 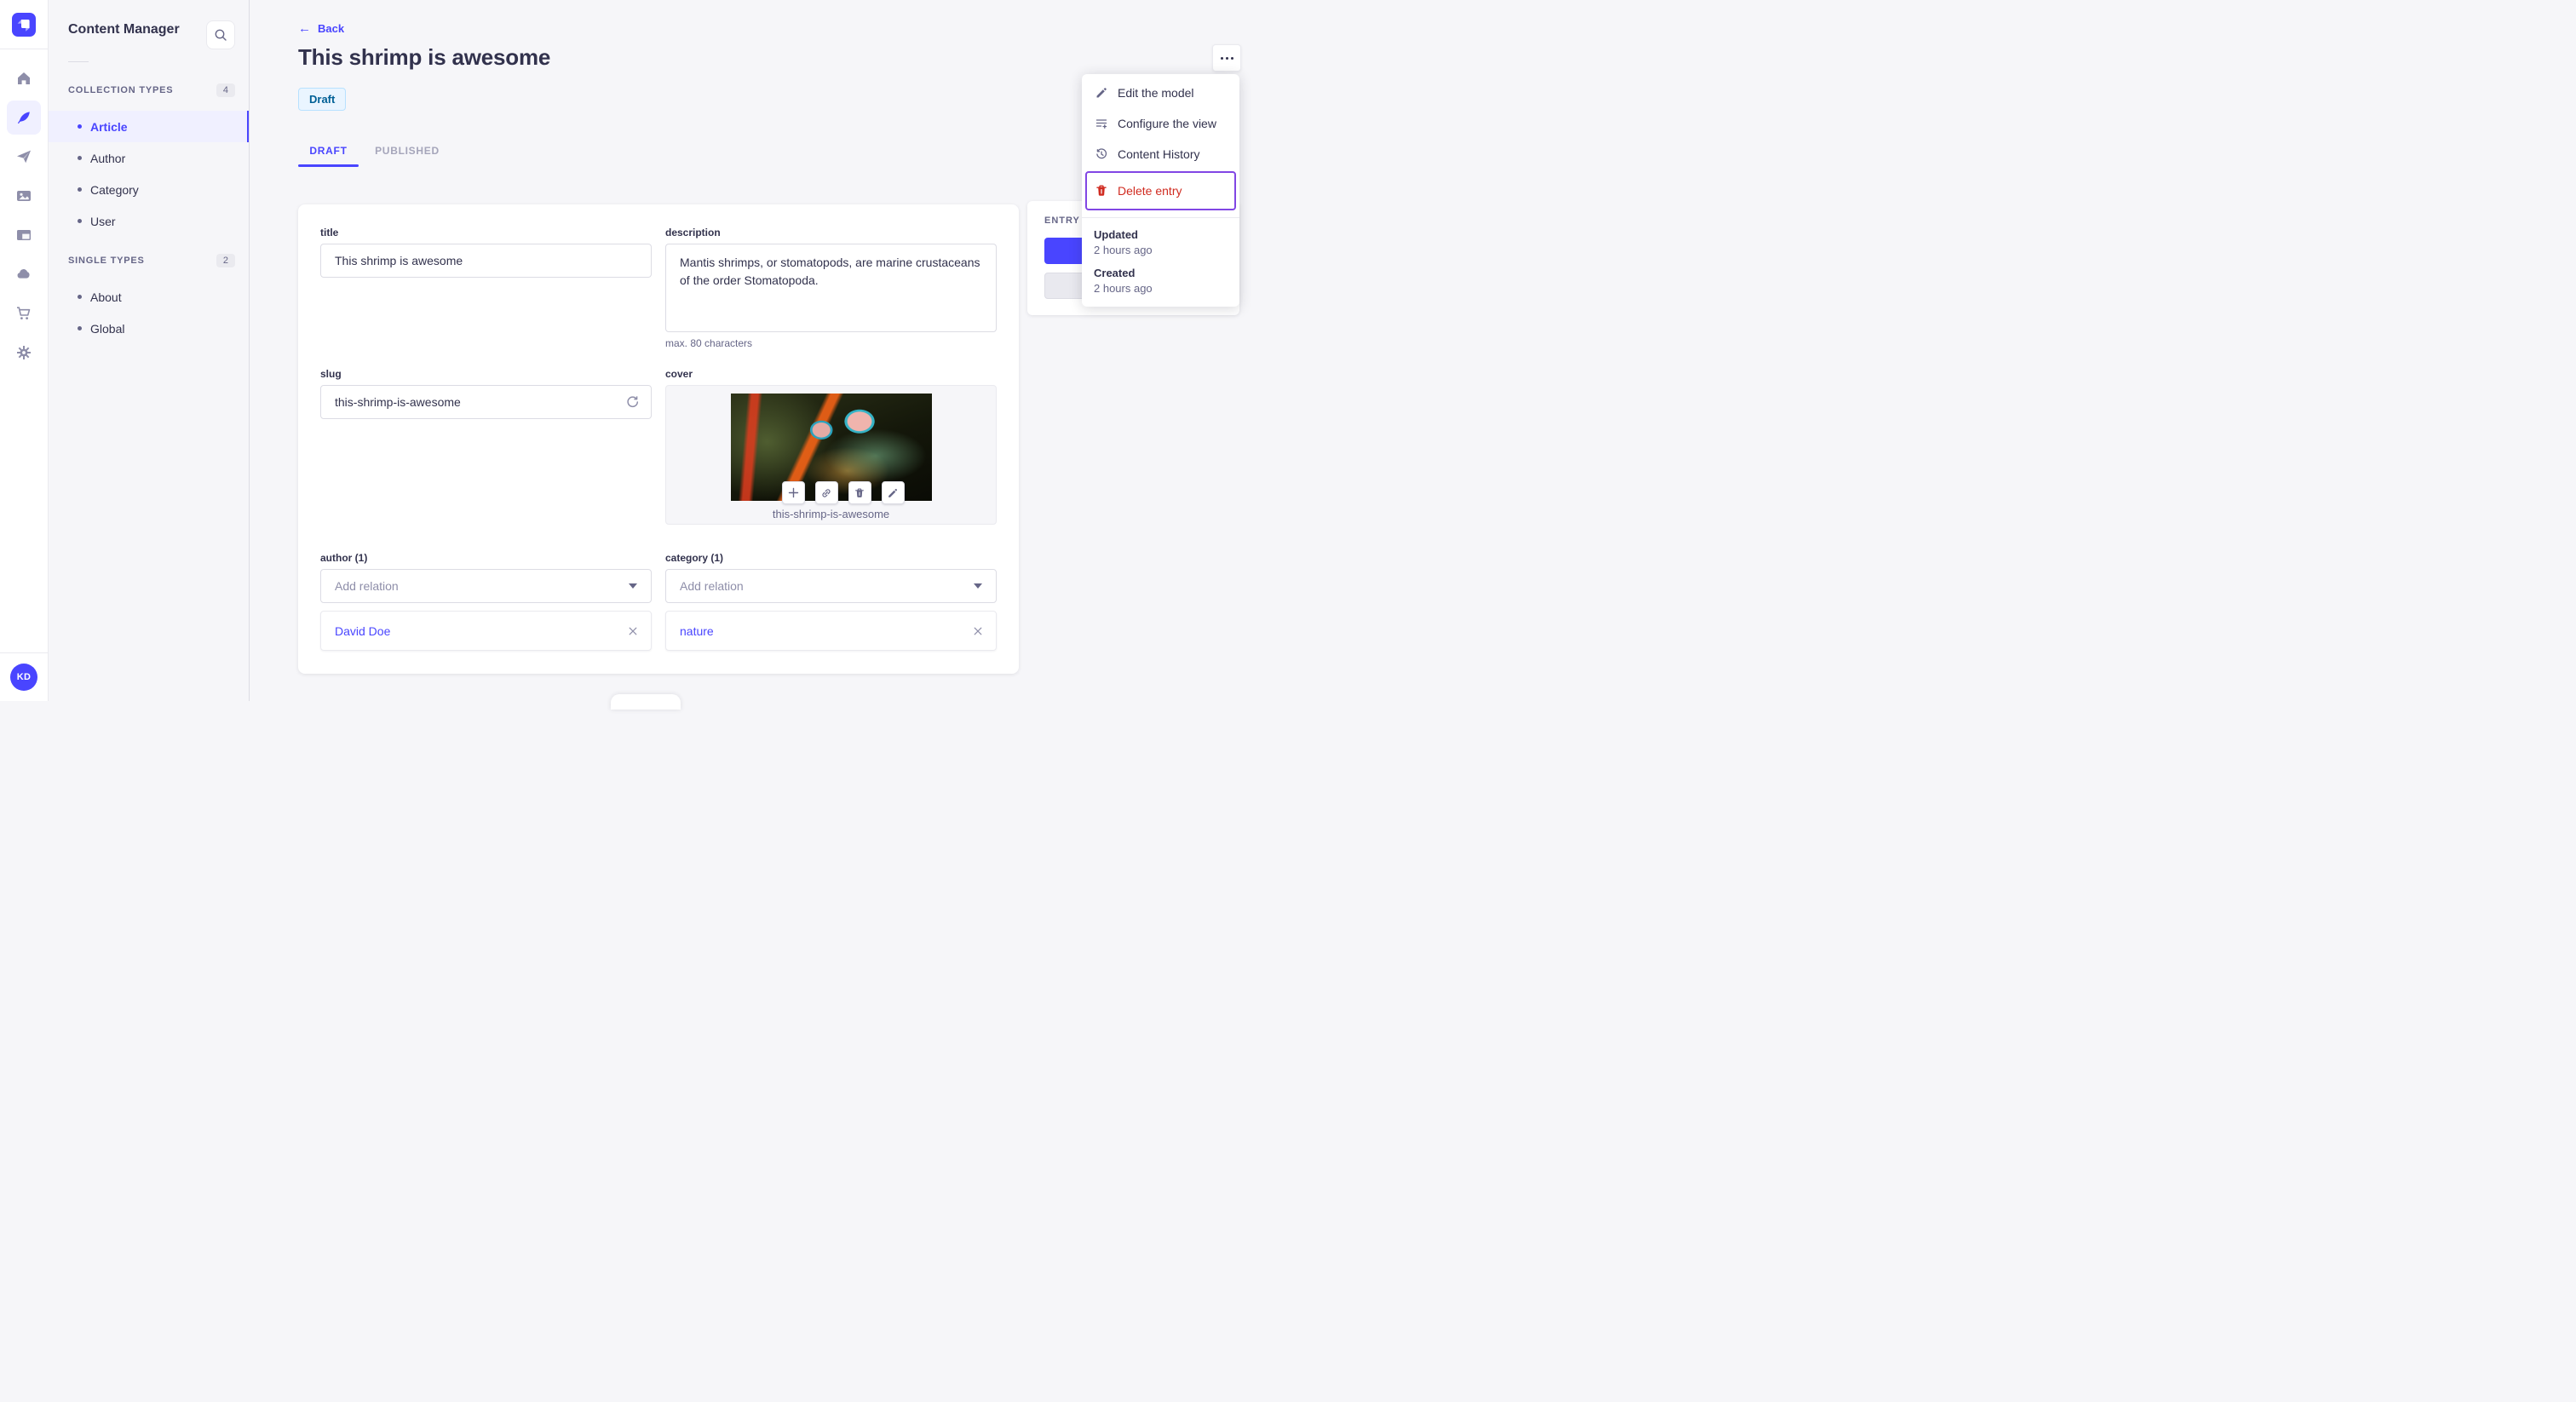 I want to click on tab-draft-label: DRAFT, so click(x=329, y=151).